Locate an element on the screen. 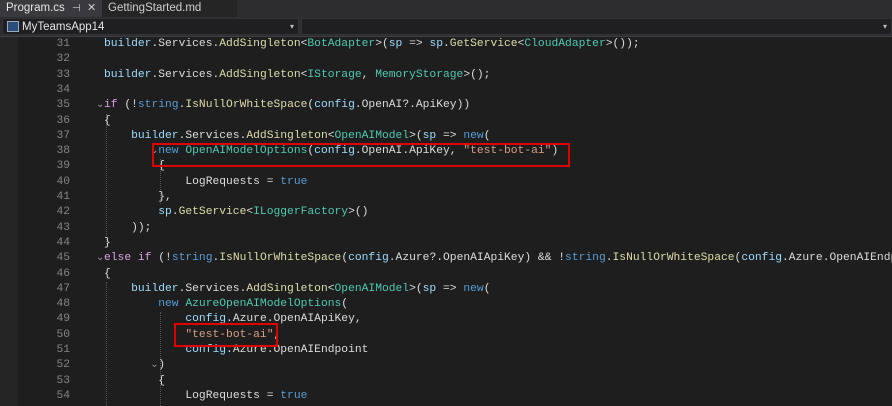 Image resolution: width=892 pixels, height=406 pixels. code-line: 44} is located at coordinates (446, 243).